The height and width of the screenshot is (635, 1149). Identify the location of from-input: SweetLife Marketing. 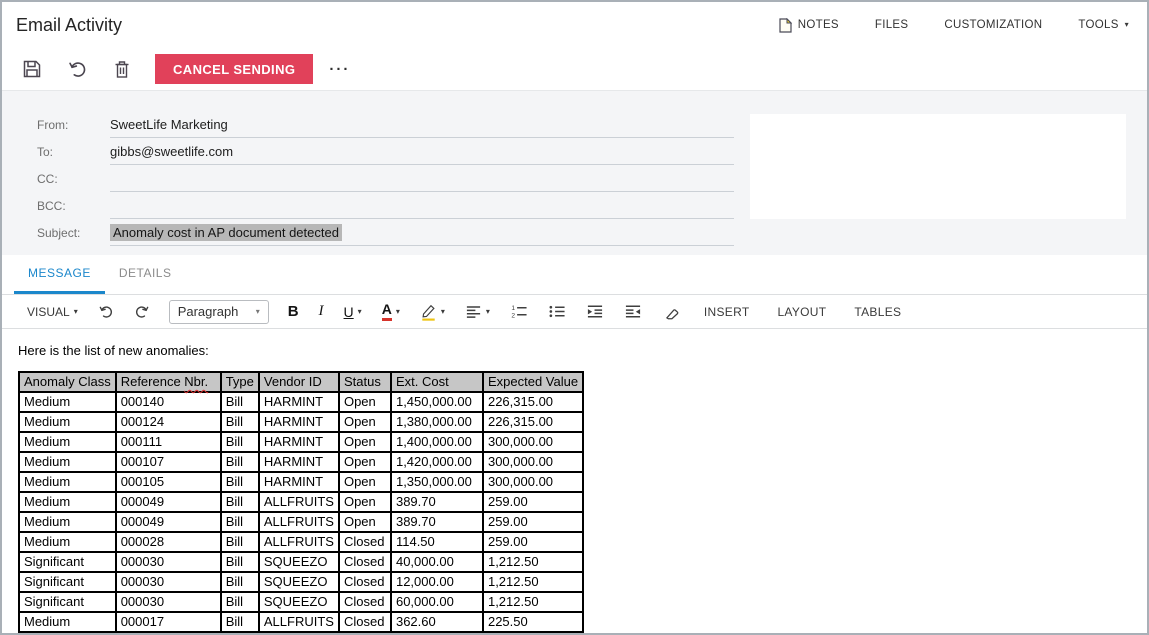
(422, 124).